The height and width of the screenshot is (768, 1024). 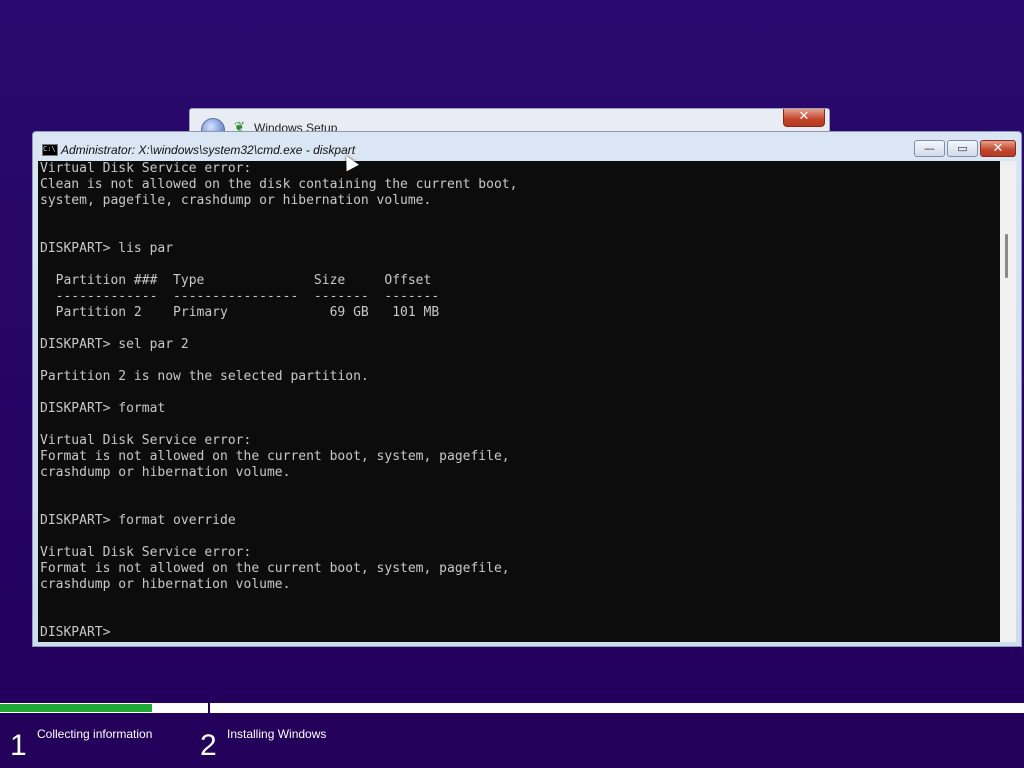 I want to click on close-button: ✕, so click(x=998, y=148).